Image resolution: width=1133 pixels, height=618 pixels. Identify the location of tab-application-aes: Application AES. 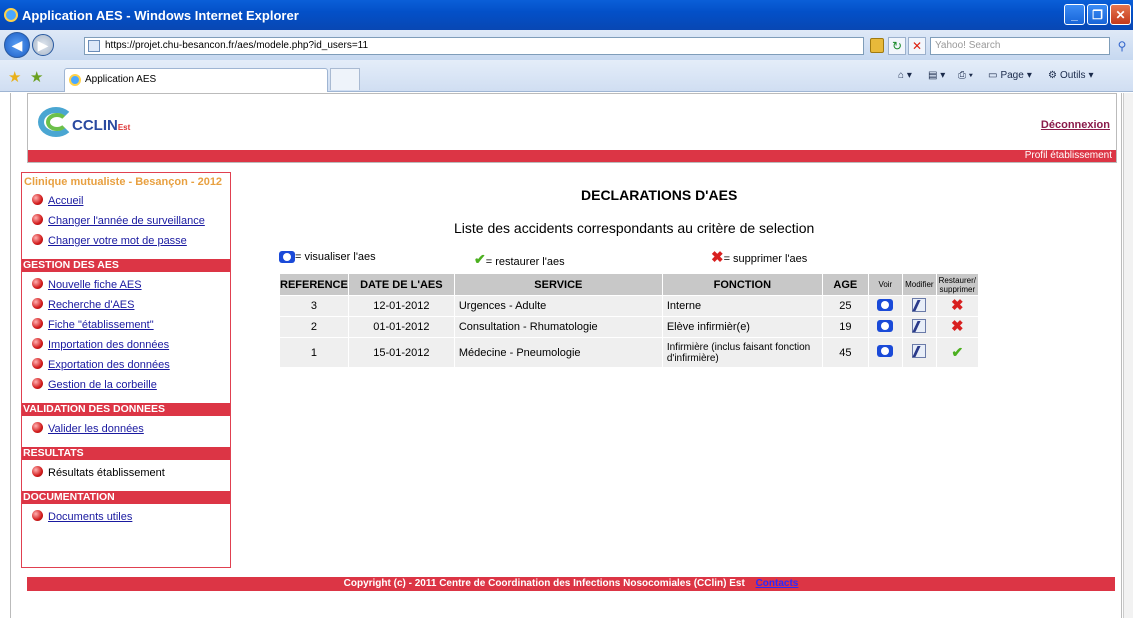
(196, 80).